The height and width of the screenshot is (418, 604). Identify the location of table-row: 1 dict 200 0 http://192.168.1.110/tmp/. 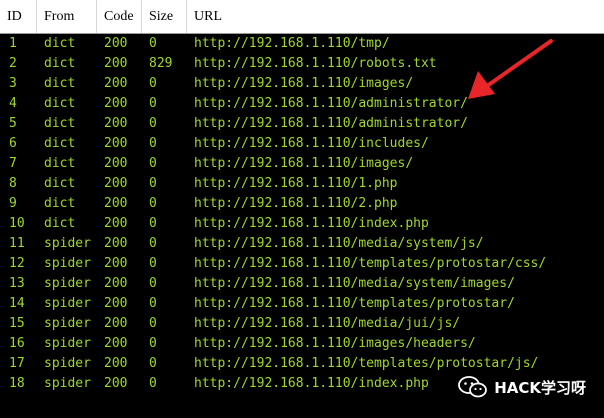
(302, 44).